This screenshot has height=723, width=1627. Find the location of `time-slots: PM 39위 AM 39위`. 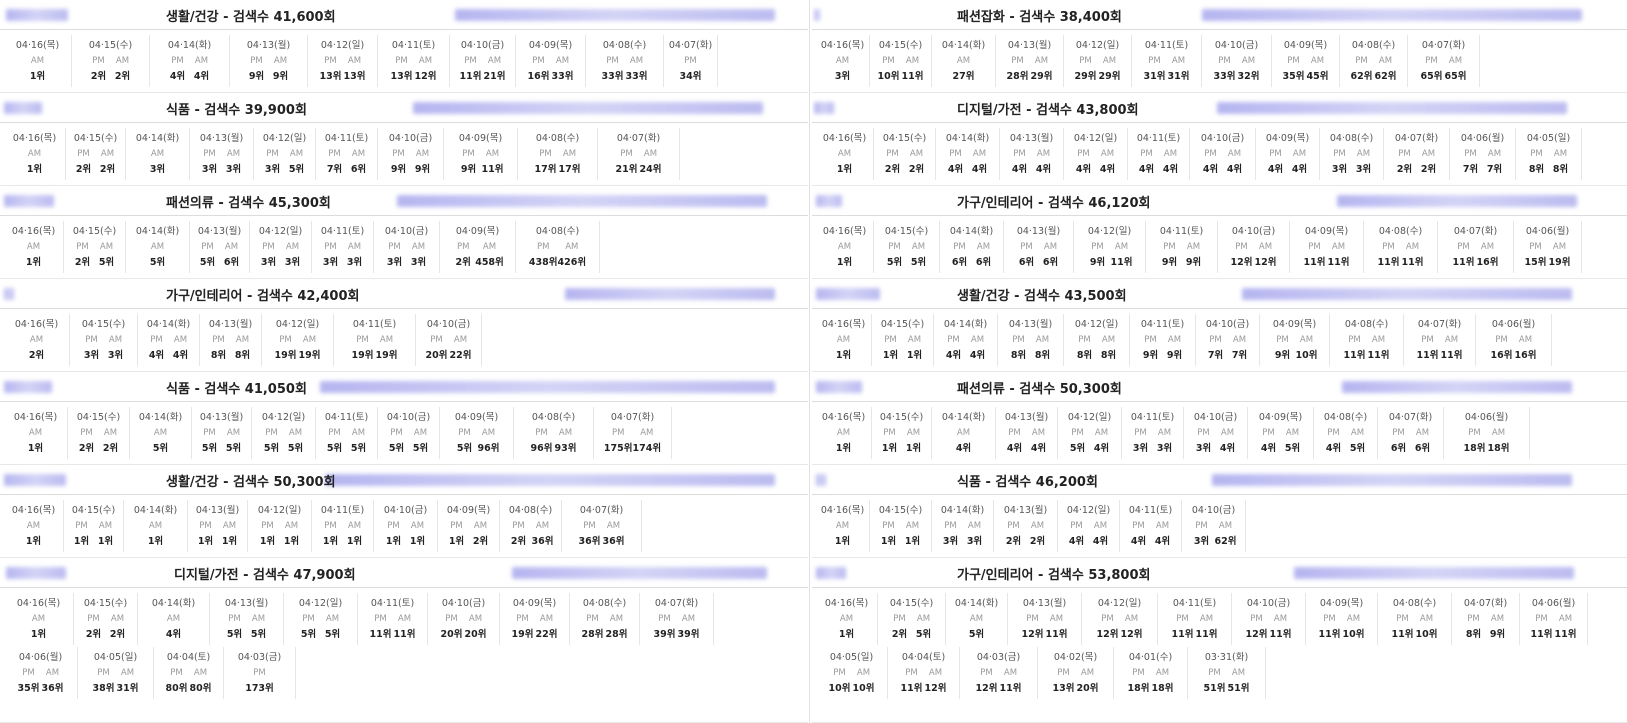

time-slots: PM 39위 AM 39위 is located at coordinates (677, 626).